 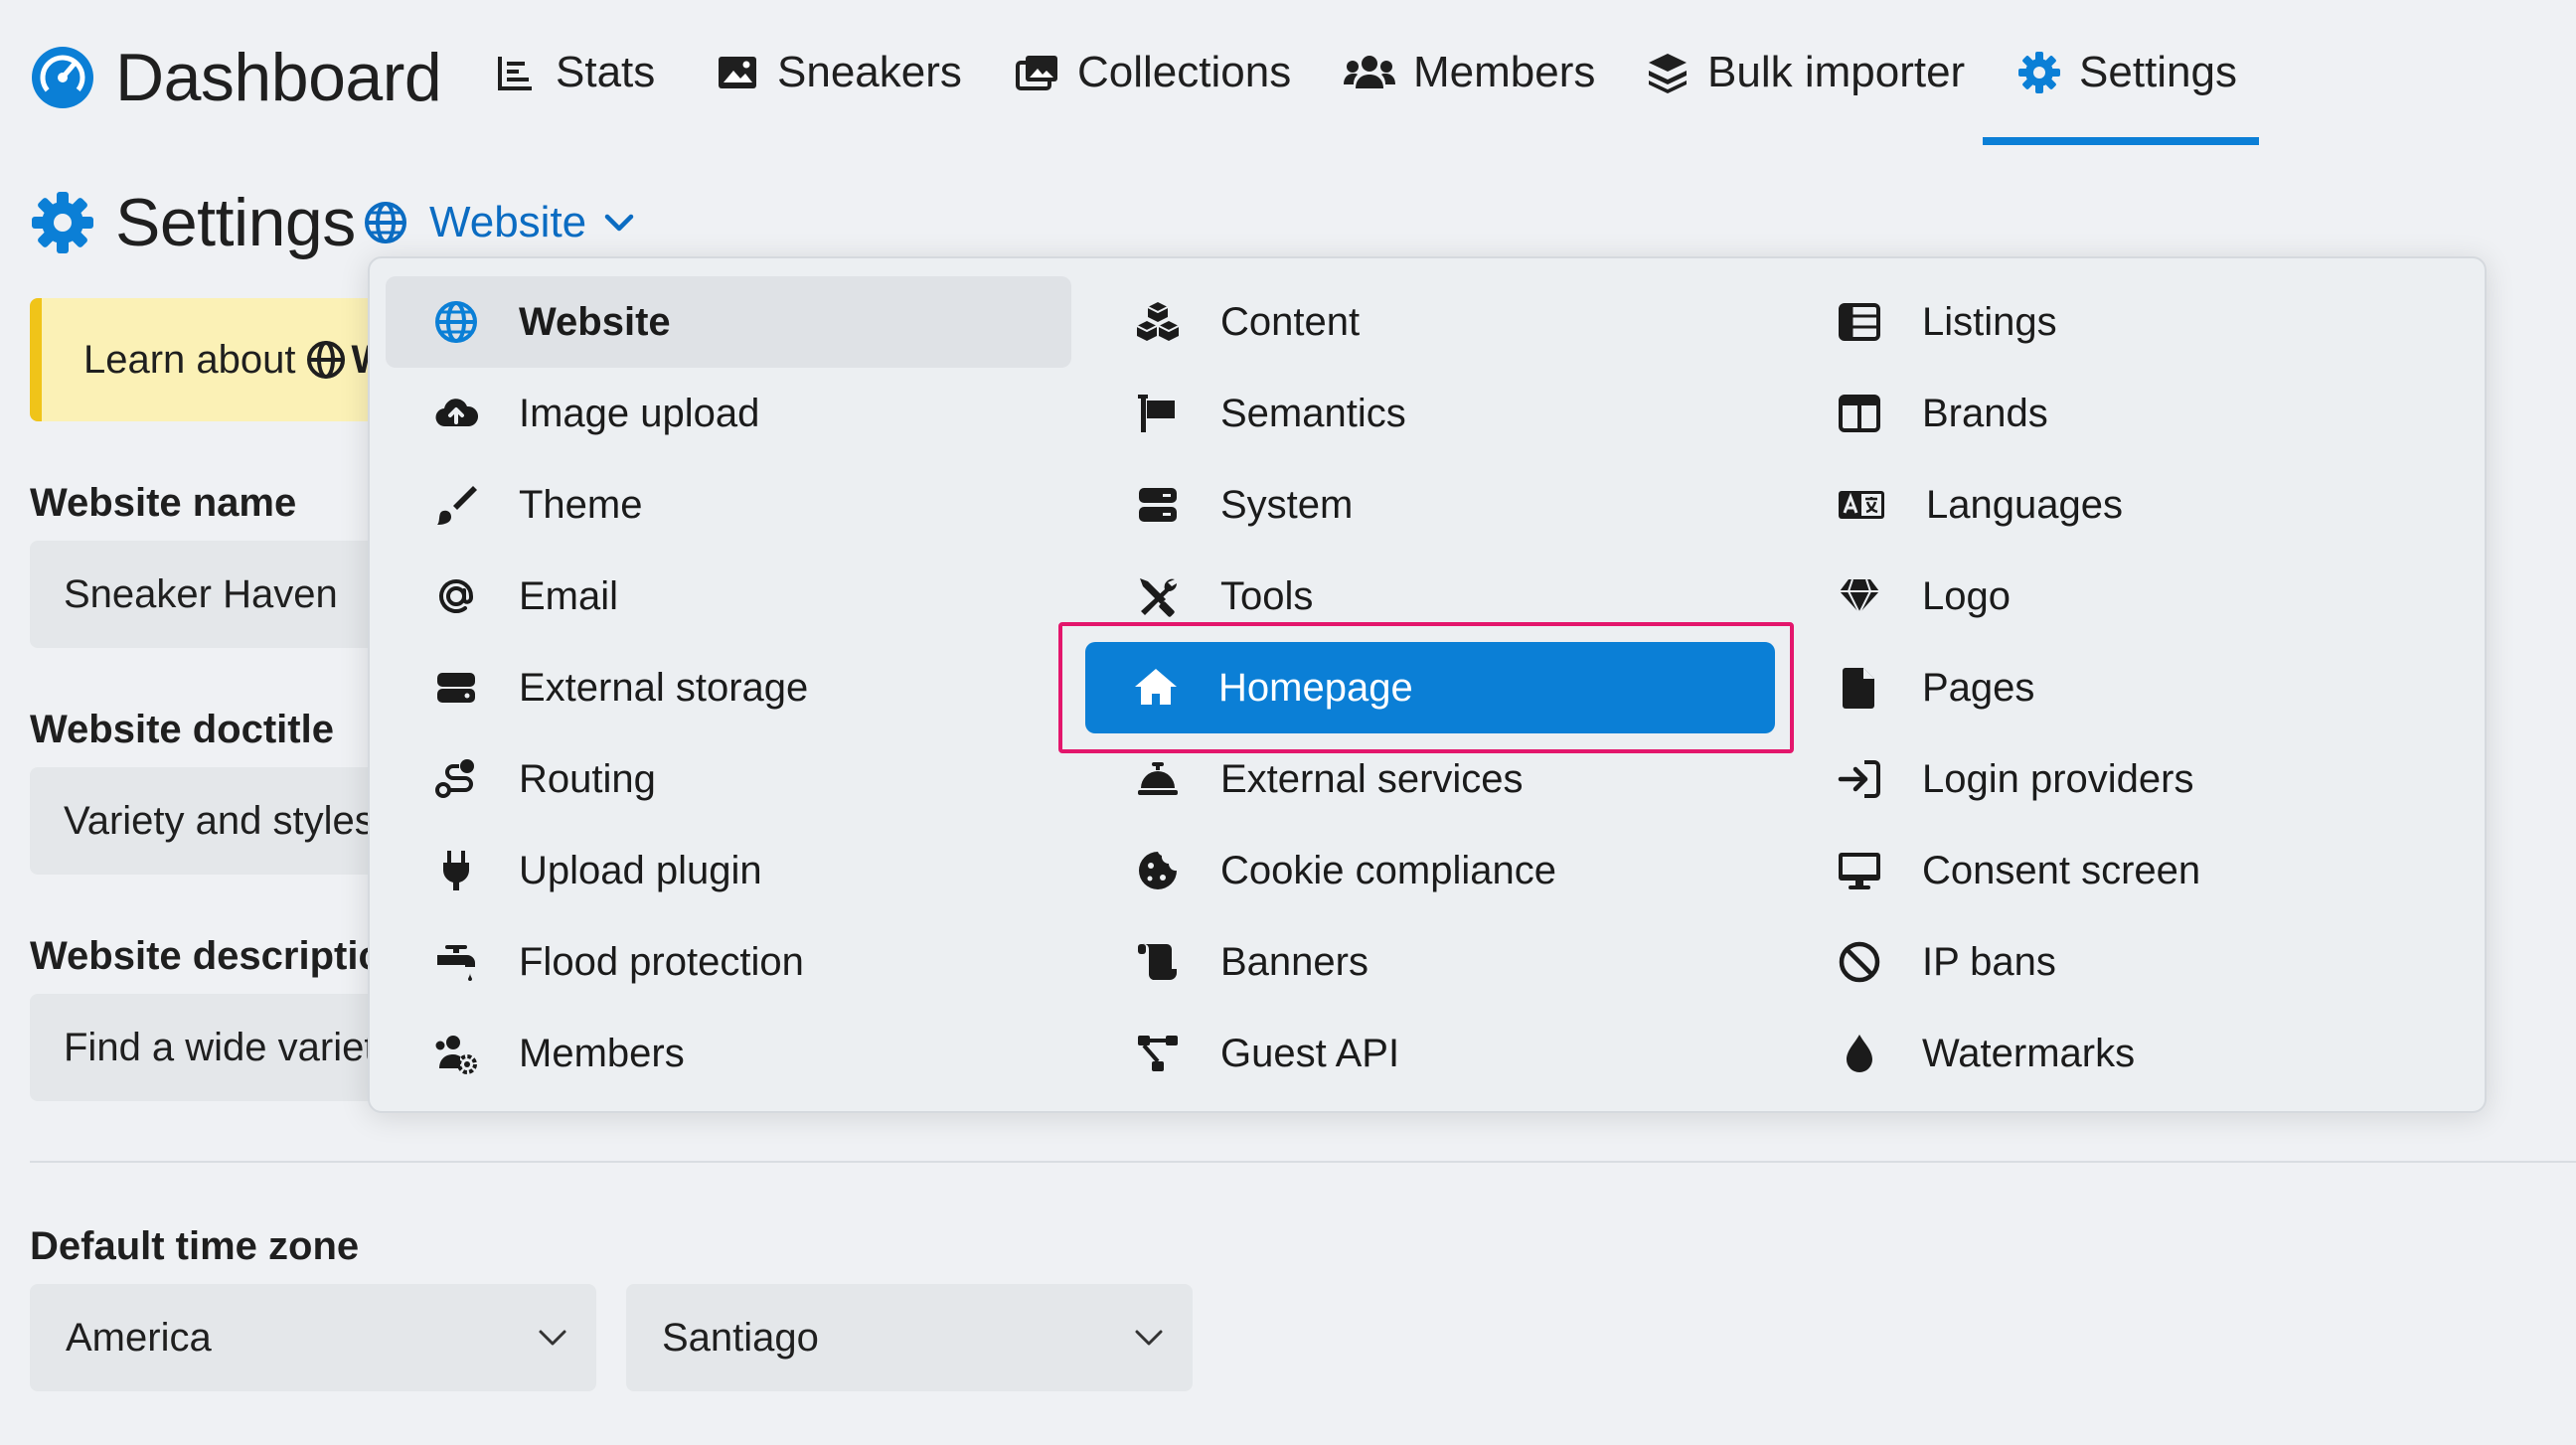 I want to click on menu-item-login-providers: Login providers, so click(x=2132, y=779).